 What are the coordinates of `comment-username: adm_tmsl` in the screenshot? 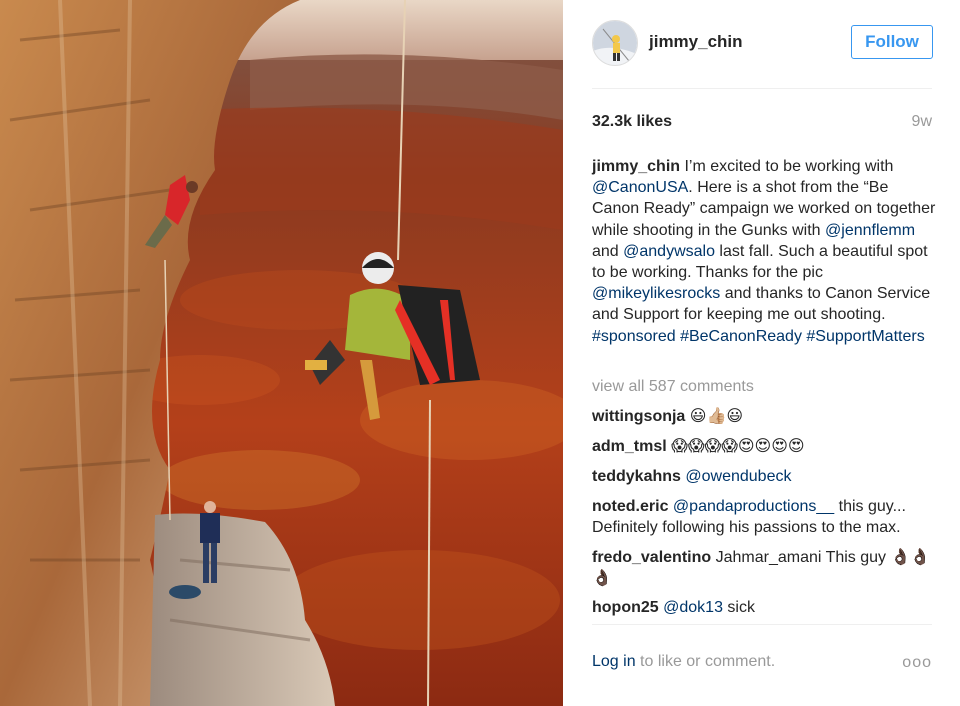 It's located at (629, 446).